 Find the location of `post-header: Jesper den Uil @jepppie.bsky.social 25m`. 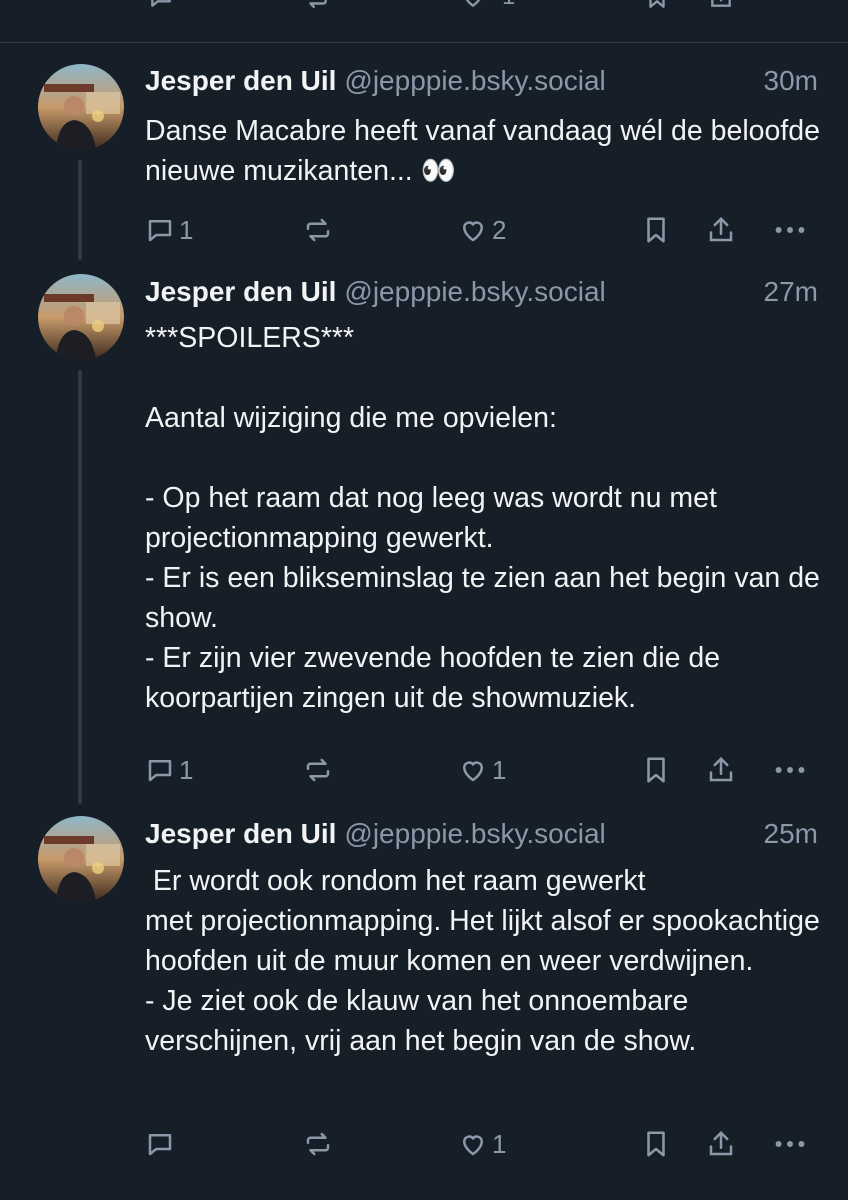

post-header: Jesper den Uil @jepppie.bsky.social 25m is located at coordinates (481, 834).